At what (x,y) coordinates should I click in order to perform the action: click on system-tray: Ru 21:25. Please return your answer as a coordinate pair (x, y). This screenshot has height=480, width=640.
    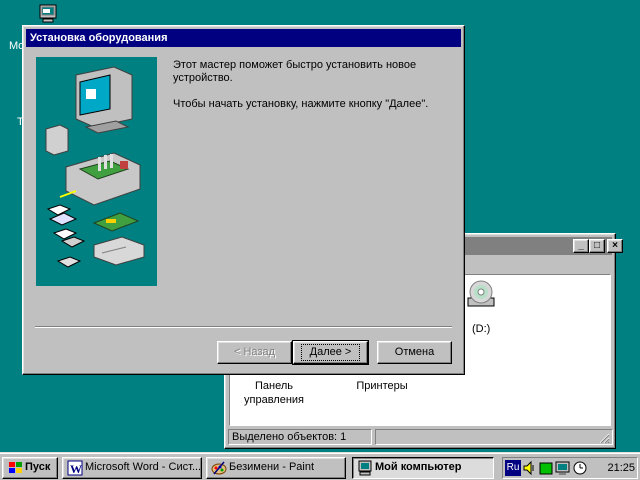
    Looking at the image, I should click on (570, 468).